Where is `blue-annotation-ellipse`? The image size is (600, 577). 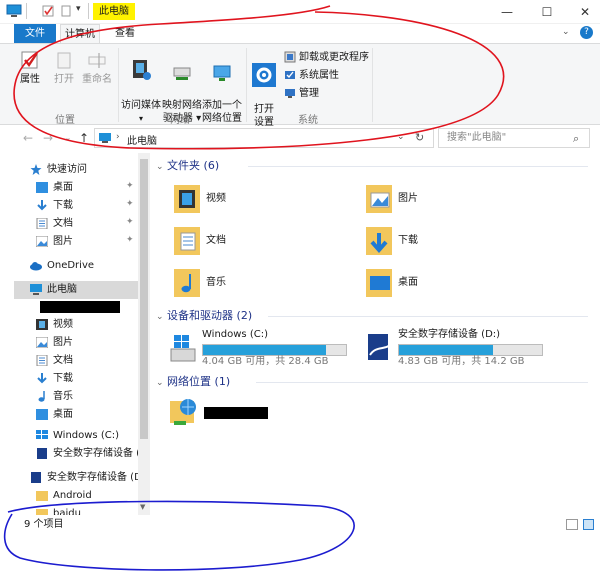
blue-annotation-ellipse is located at coordinates (179, 535).